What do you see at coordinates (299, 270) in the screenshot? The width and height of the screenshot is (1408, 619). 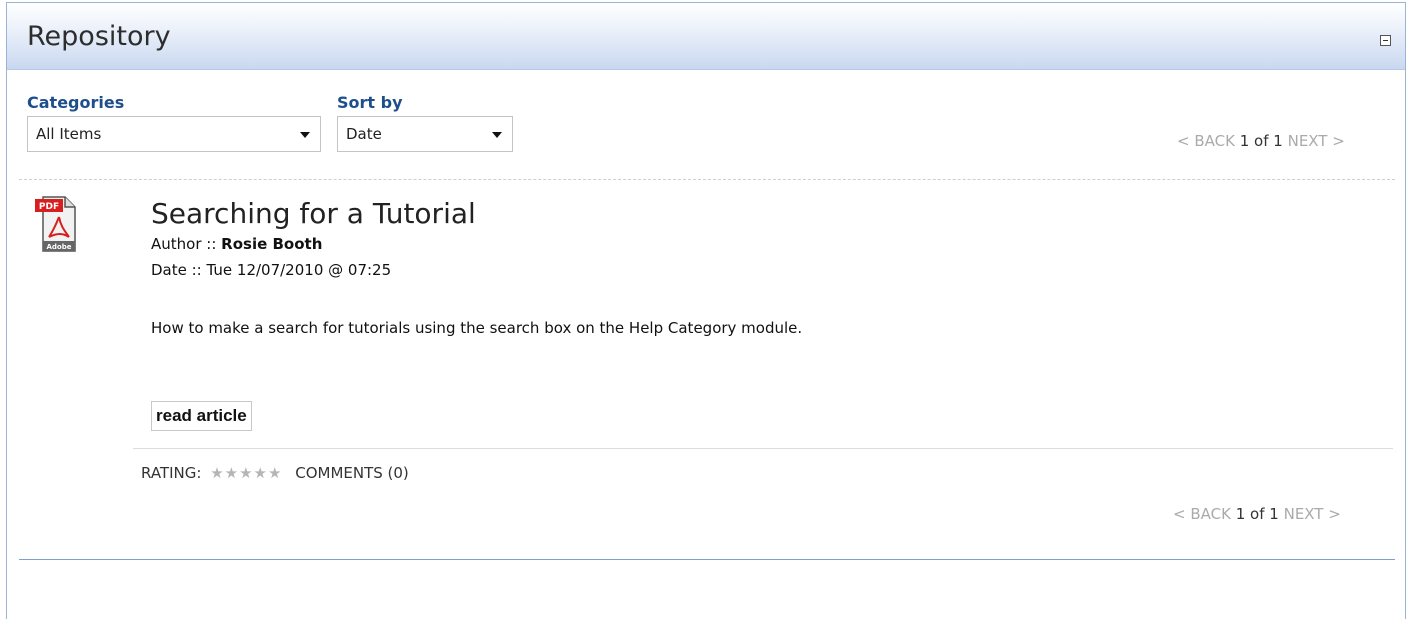 I see `date-value: Tue 12/07/2010 @ 07:25` at bounding box center [299, 270].